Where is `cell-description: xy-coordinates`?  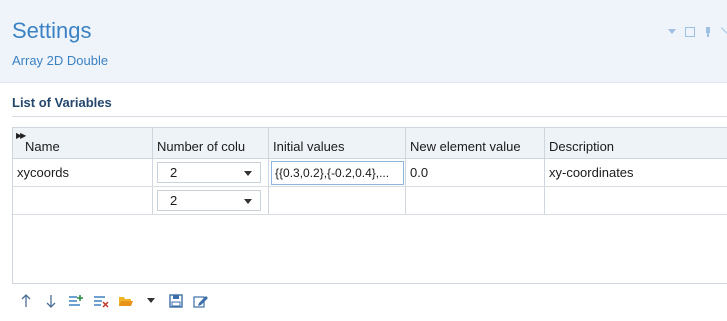 cell-description: xy-coordinates is located at coordinates (636, 172).